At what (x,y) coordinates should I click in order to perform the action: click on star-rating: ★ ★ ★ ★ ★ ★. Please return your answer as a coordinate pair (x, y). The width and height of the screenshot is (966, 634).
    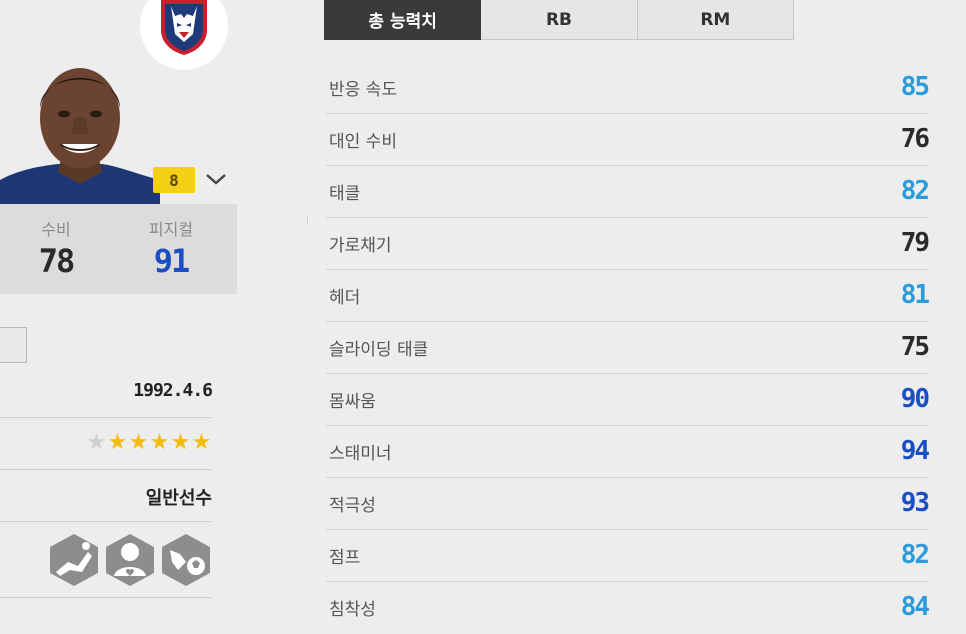
    Looking at the image, I should click on (149, 443).